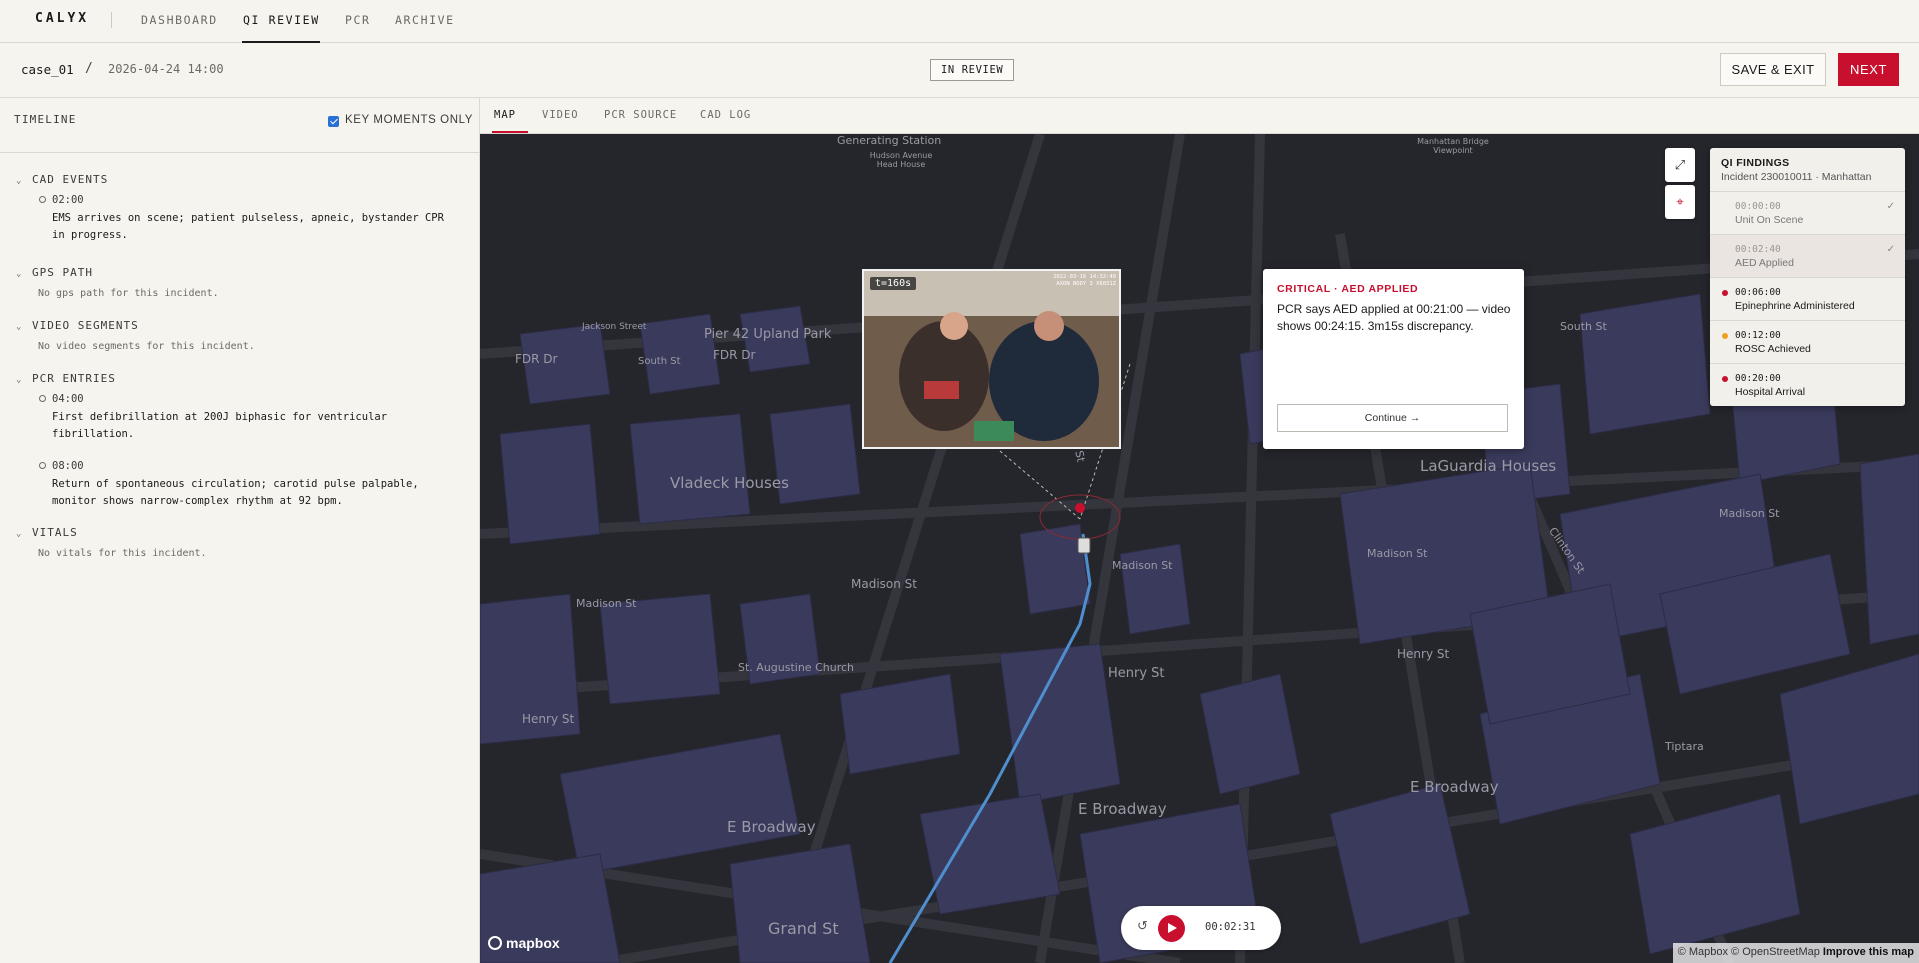 This screenshot has width=1919, height=963. What do you see at coordinates (1773, 69) in the screenshot?
I see `save-exit-button: SAVE & EXIT` at bounding box center [1773, 69].